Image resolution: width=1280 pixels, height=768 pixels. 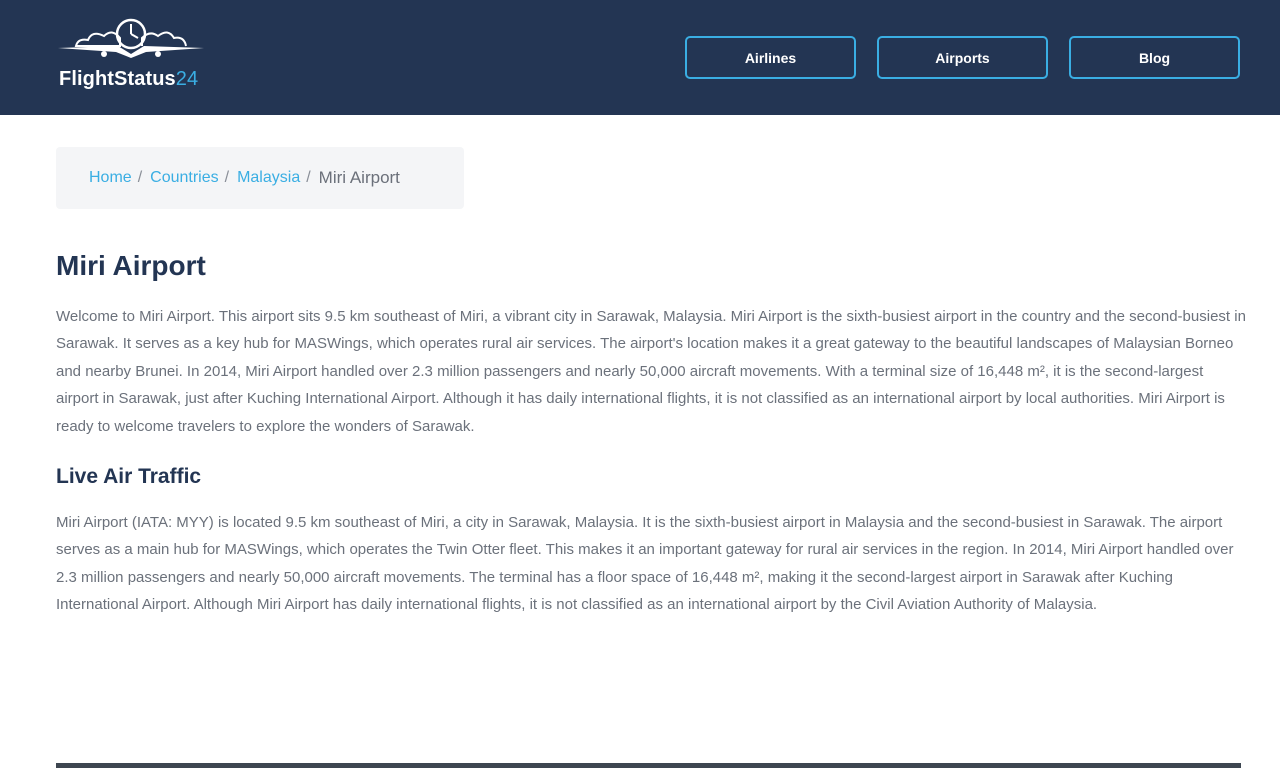 I want to click on live-traffic-map, so click(x=648, y=765).